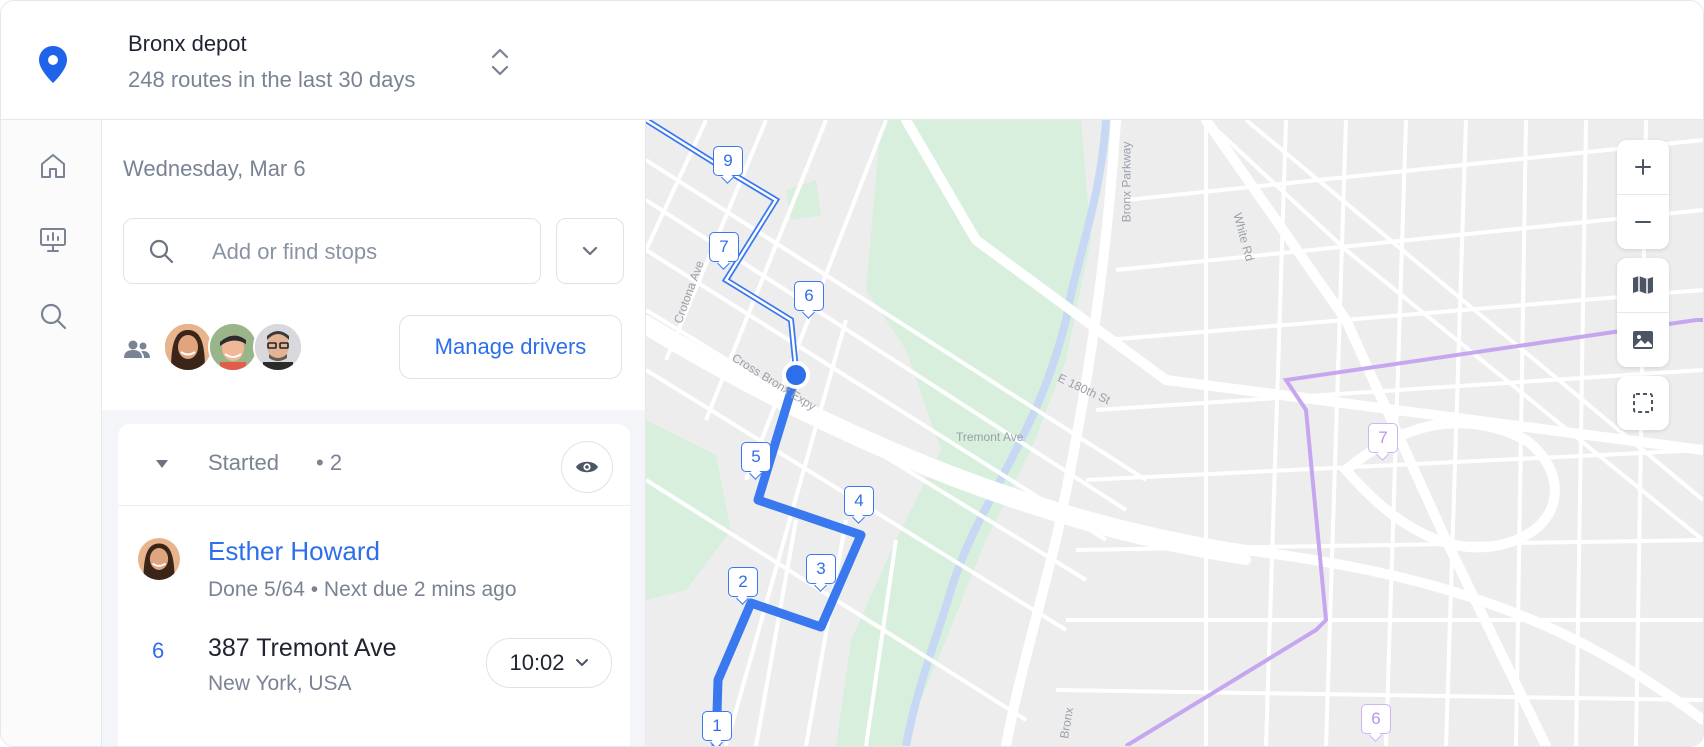 Image resolution: width=1704 pixels, height=747 pixels. I want to click on map-type-controls, so click(1643, 312).